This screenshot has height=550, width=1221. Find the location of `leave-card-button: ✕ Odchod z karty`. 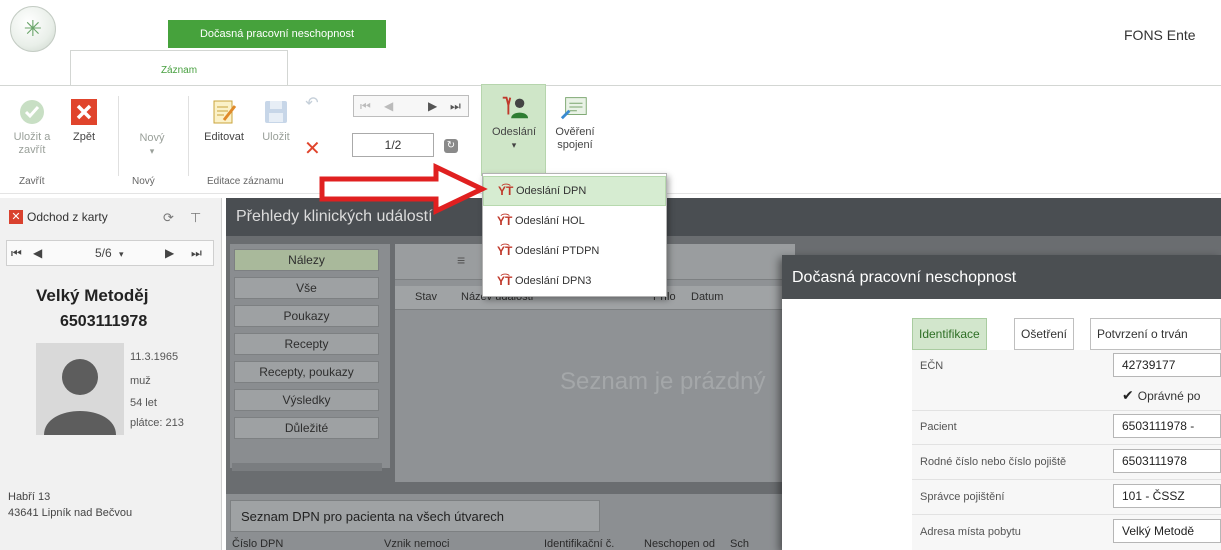

leave-card-button: ✕ Odchod z karty is located at coordinates (58, 217).